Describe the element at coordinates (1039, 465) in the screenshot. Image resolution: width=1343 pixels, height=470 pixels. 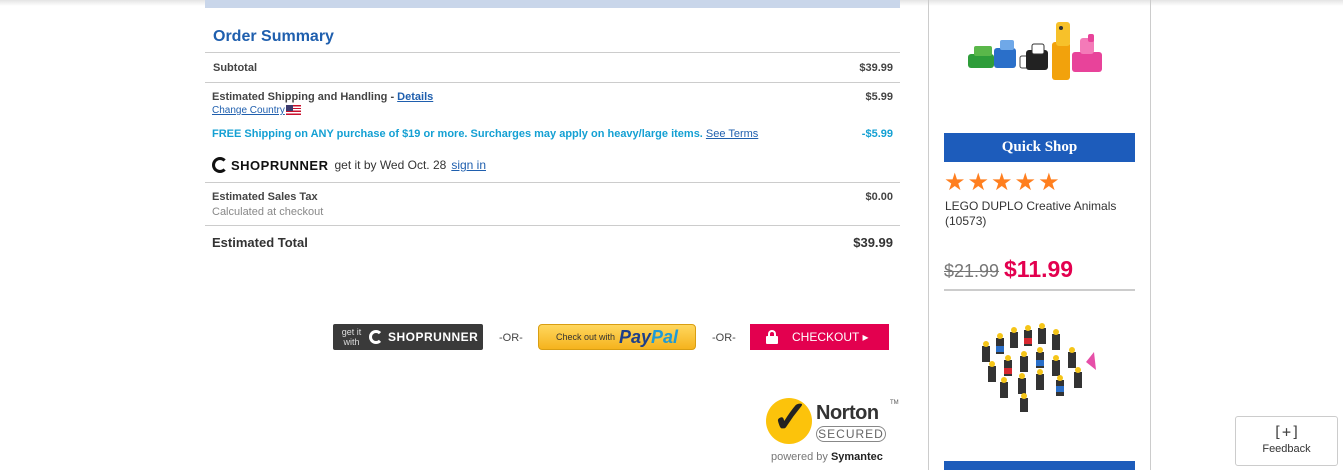
I see `quick-shop-button-next` at that location.